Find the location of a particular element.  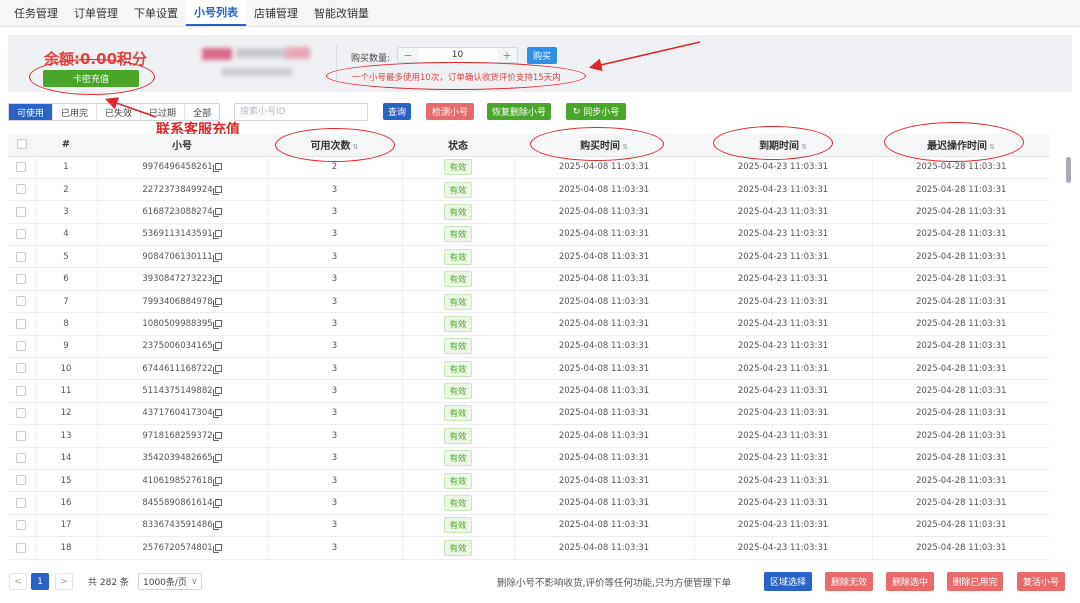

tab-shops: 店铺管理 is located at coordinates (276, 13).